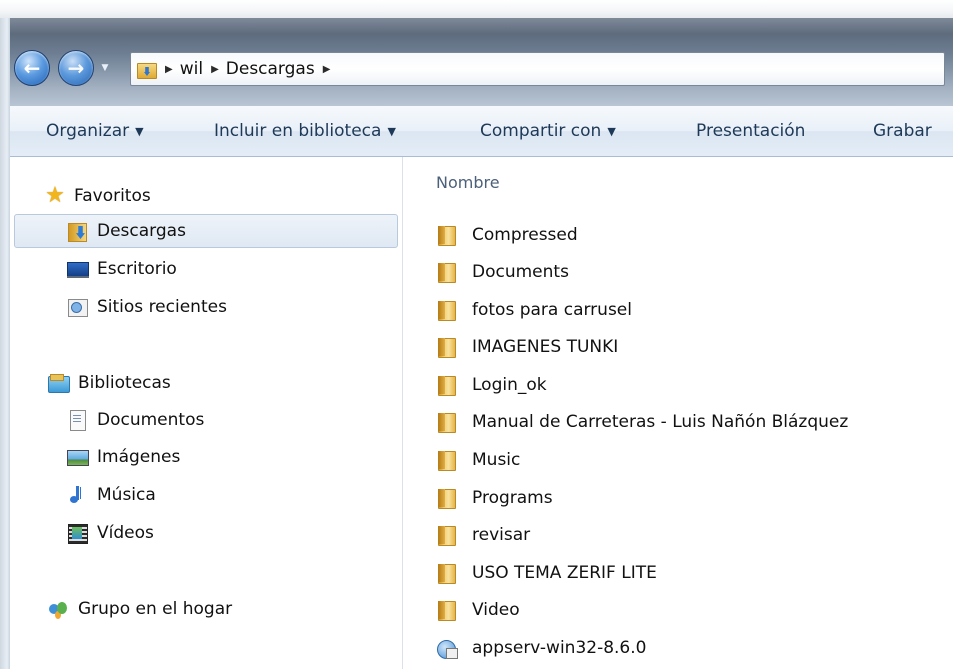 The height and width of the screenshot is (669, 953). Describe the element at coordinates (78, 307) in the screenshot. I see `recent-places-icon` at that location.